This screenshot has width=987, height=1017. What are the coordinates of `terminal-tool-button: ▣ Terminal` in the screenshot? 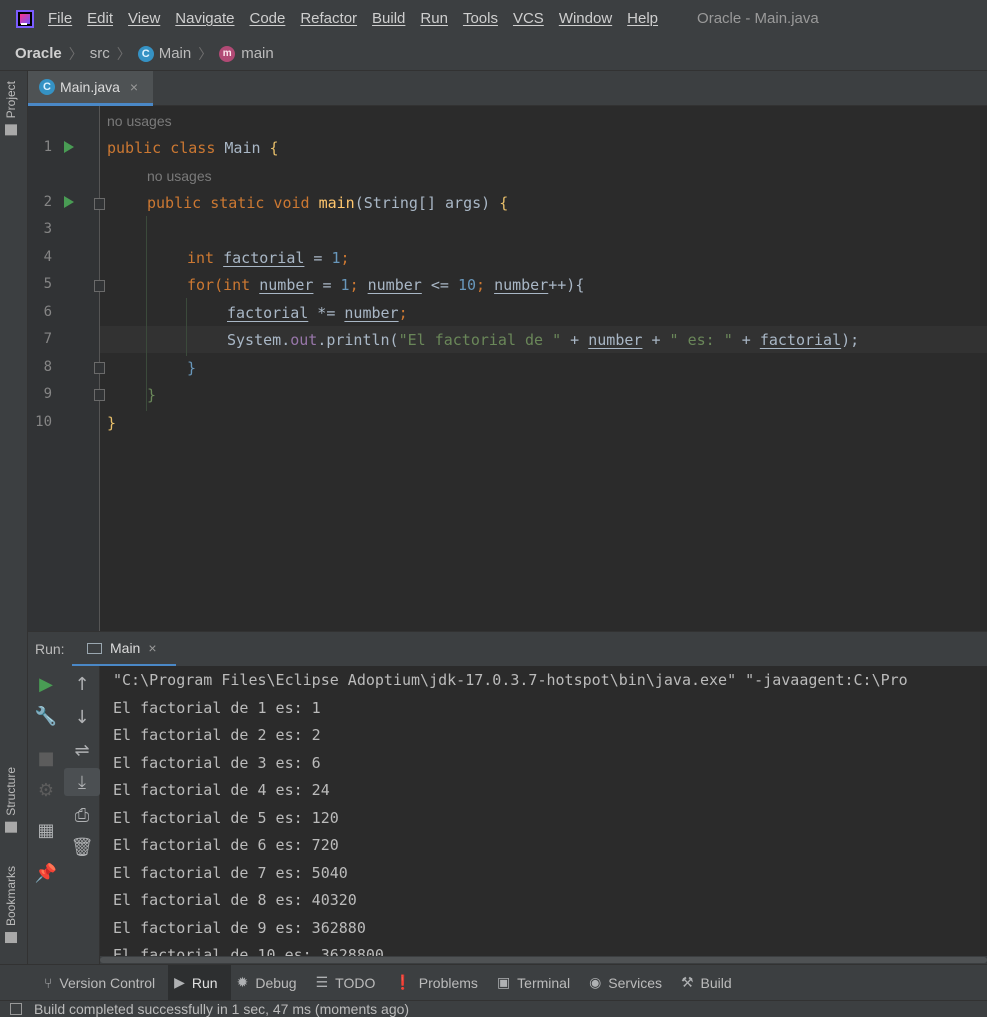 It's located at (537, 983).